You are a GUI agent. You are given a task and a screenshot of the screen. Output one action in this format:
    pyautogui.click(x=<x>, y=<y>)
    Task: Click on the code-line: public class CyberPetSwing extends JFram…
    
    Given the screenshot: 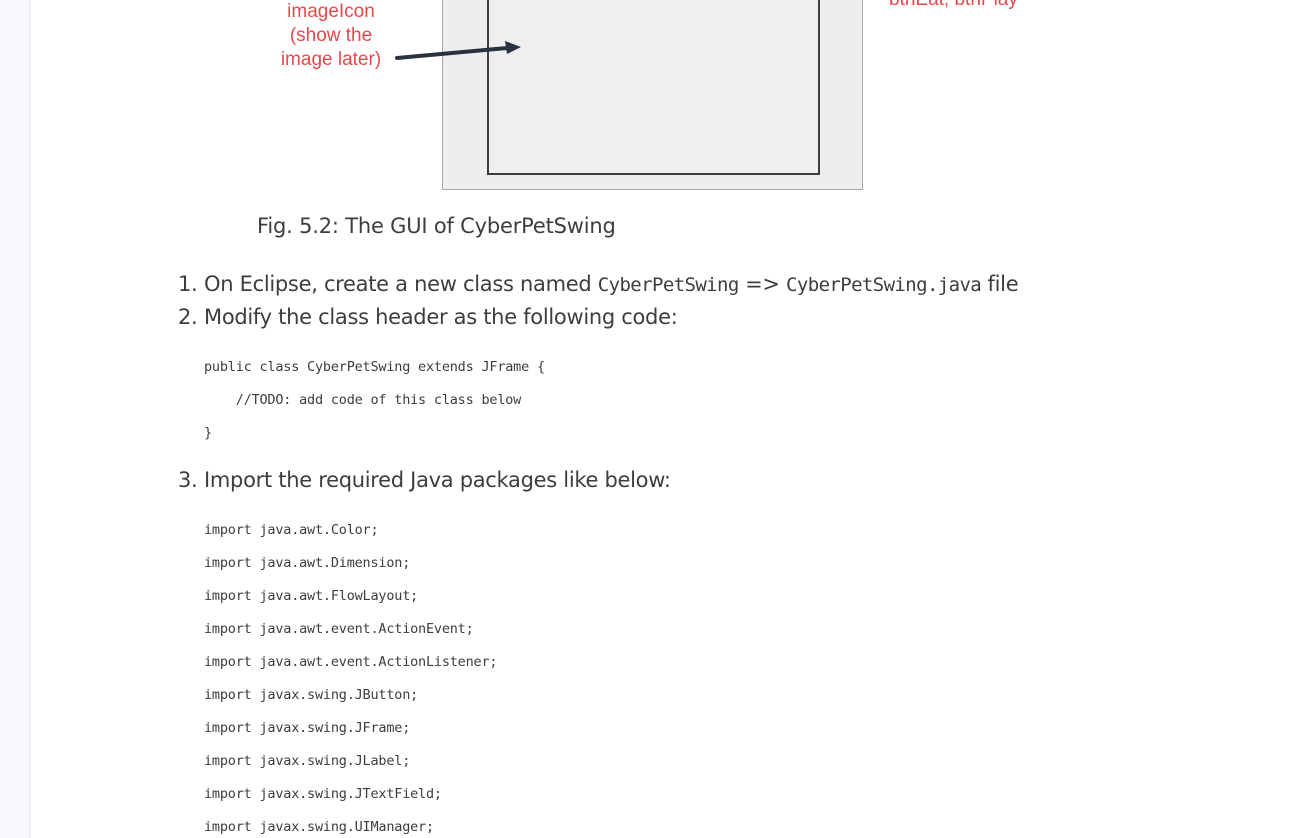 What is the action you would take?
    pyautogui.click(x=374, y=367)
    